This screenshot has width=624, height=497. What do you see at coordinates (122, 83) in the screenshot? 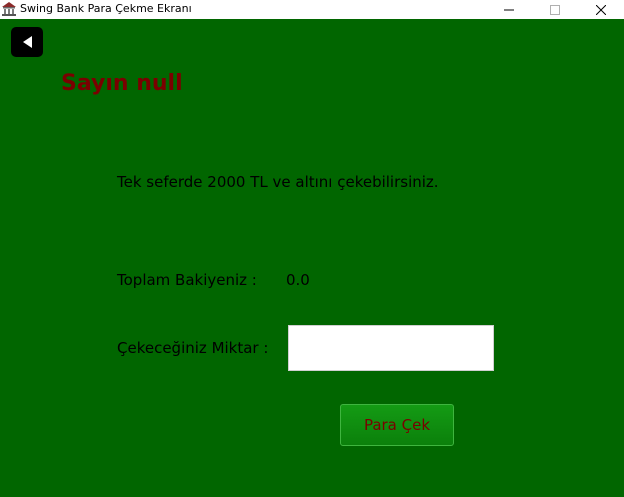
I see `greeting-title: Sayın null` at bounding box center [122, 83].